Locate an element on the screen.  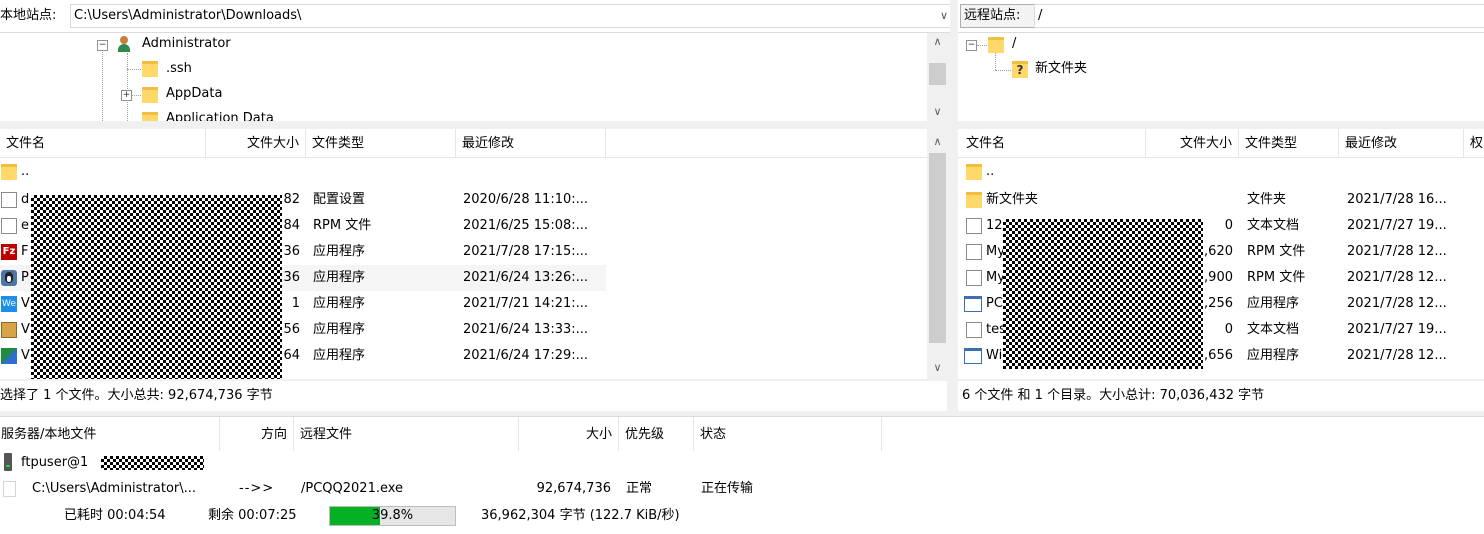
remote-site-label-box: 远程站点: is located at coordinates (997, 16).